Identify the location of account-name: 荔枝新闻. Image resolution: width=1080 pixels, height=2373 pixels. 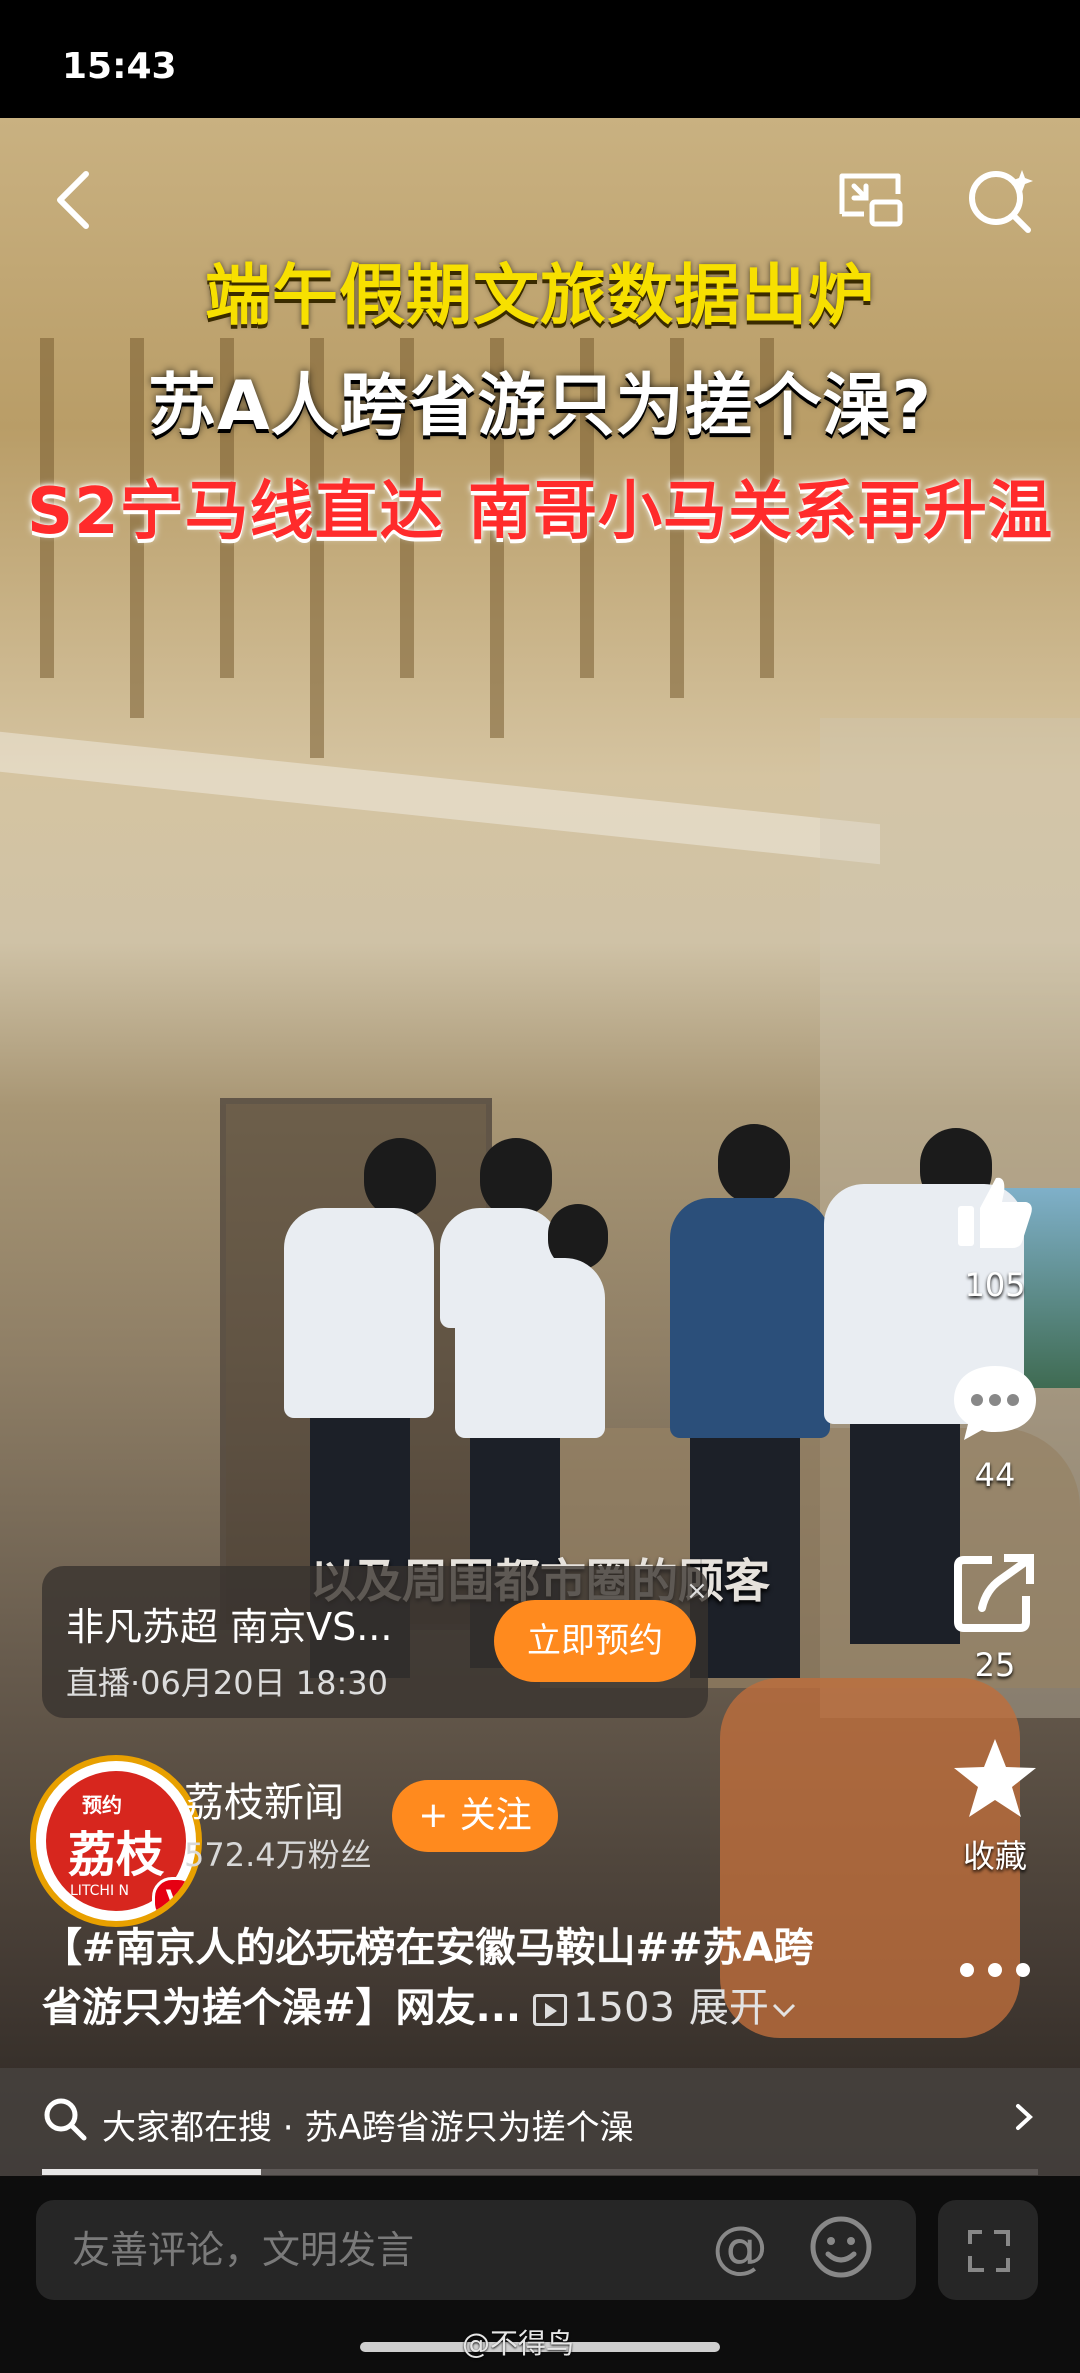
(264, 1799).